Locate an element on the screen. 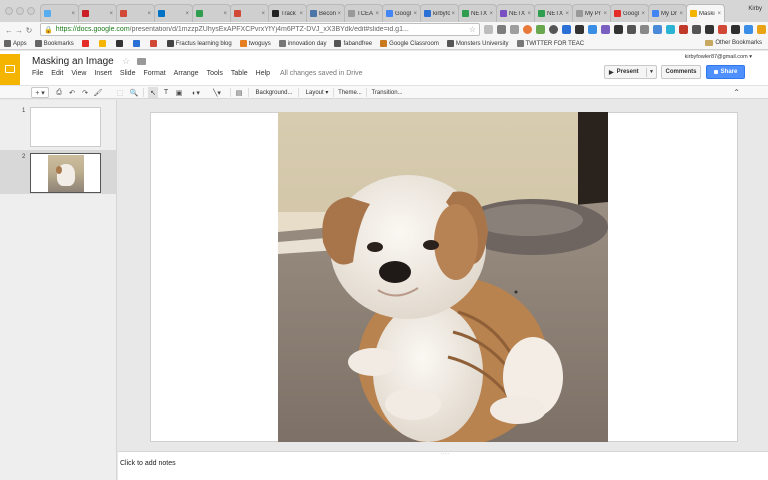 The height and width of the screenshot is (480, 768). print-icon: ⎙ is located at coordinates (59, 92).